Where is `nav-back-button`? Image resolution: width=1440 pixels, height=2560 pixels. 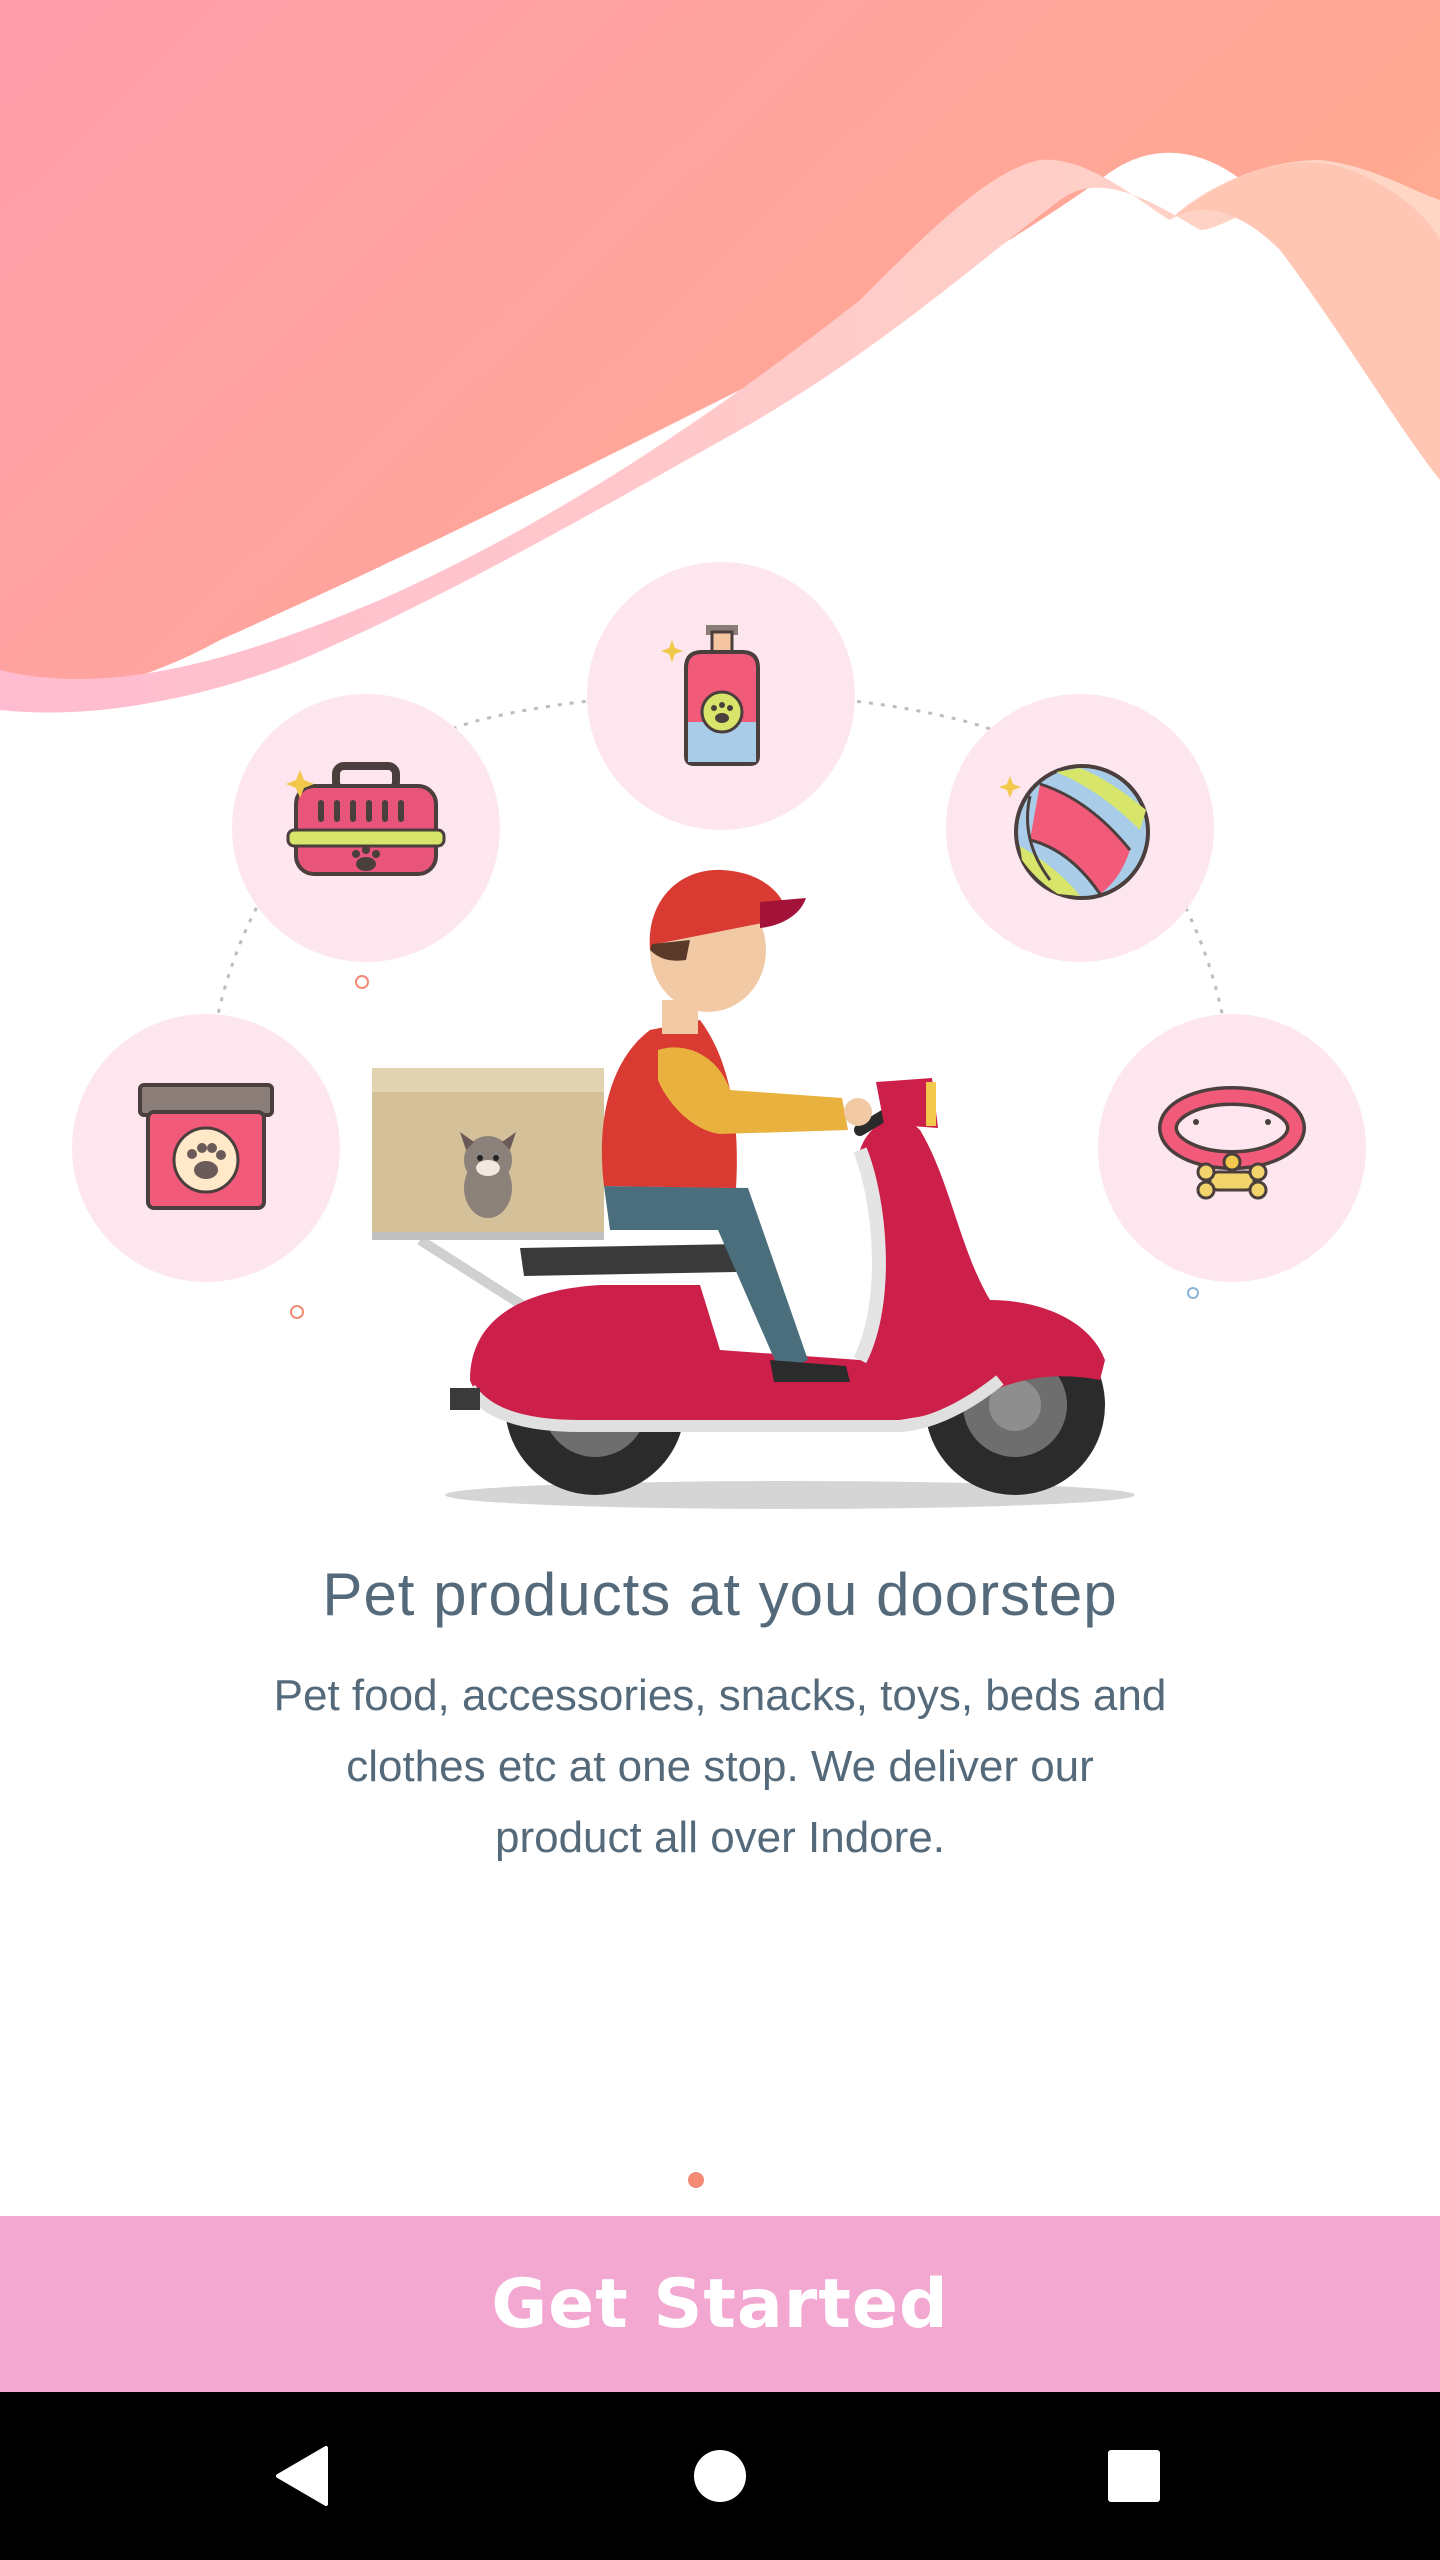 nav-back-button is located at coordinates (302, 2476).